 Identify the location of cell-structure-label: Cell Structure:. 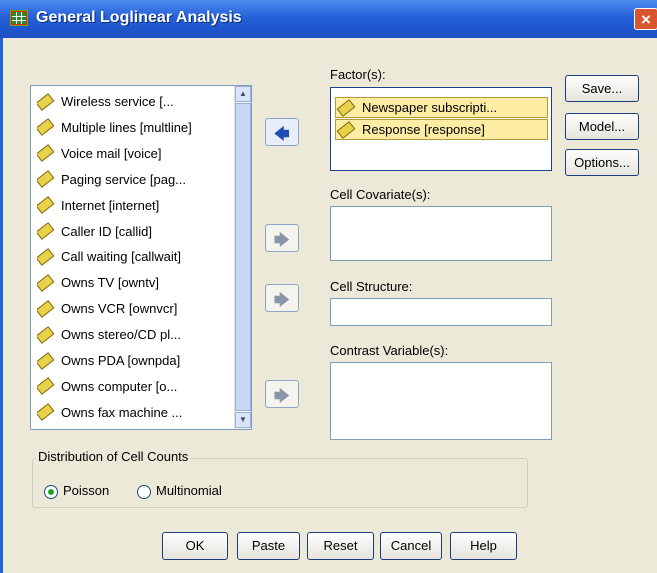
(371, 286).